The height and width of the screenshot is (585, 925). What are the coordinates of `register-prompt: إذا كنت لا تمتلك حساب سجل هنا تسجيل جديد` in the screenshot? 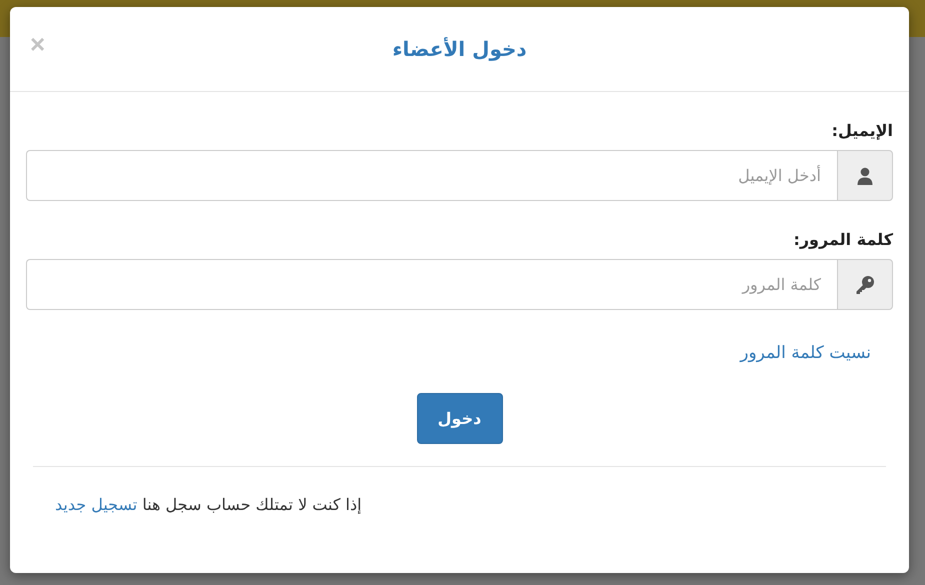 It's located at (208, 504).